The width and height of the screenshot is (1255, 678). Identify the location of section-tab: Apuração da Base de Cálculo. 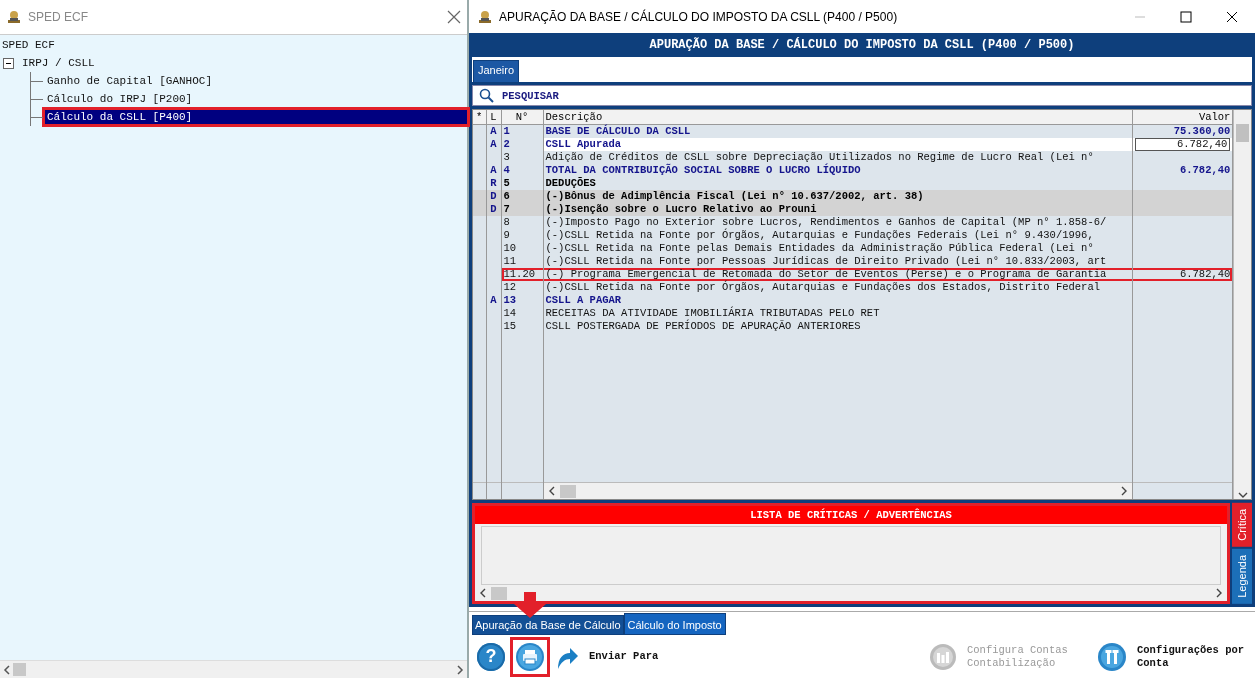
(548, 625).